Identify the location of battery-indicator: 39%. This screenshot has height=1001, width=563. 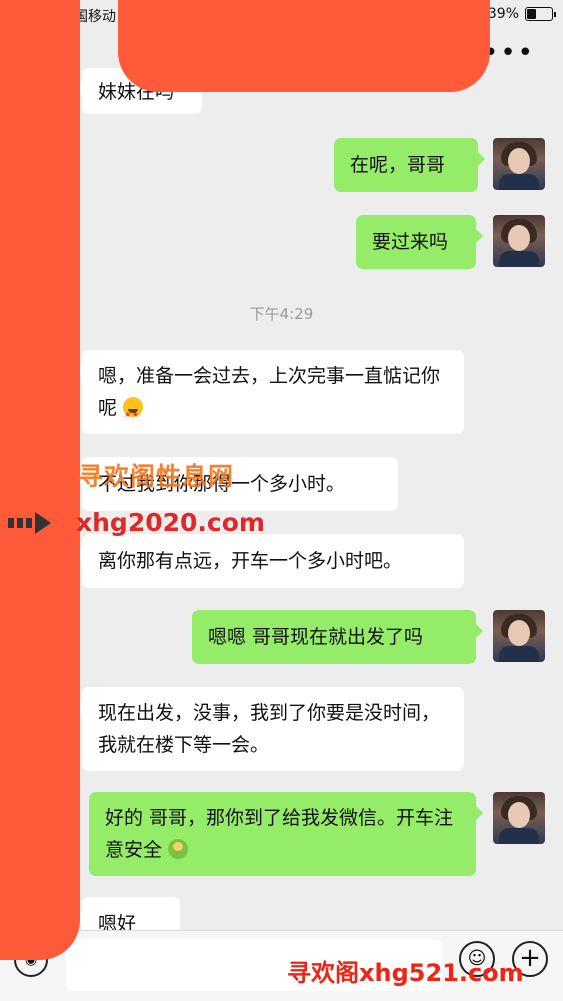
(521, 14).